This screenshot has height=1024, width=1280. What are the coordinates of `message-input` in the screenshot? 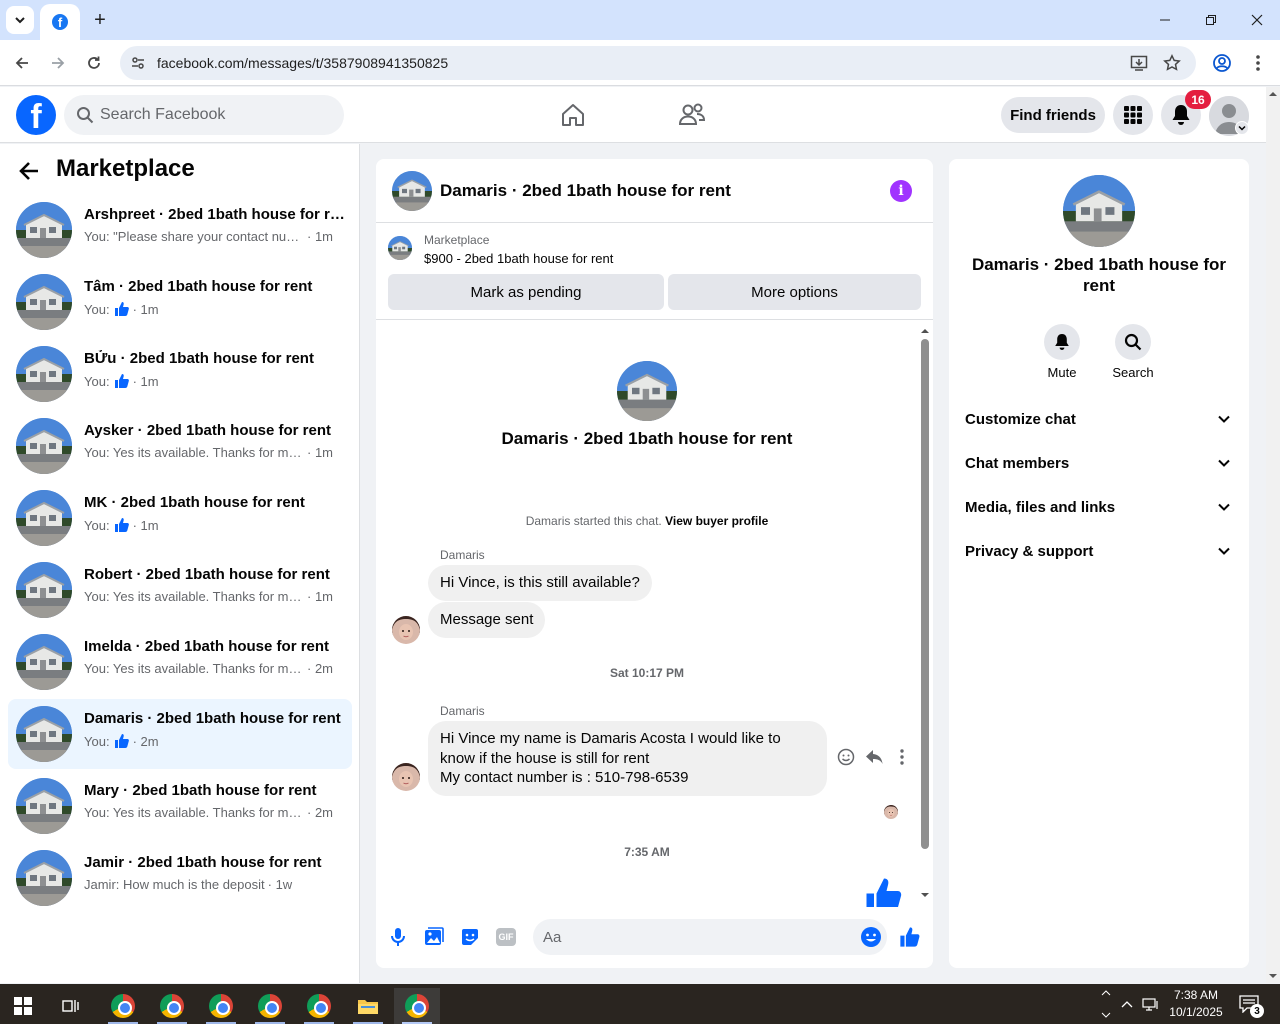 It's located at (693, 937).